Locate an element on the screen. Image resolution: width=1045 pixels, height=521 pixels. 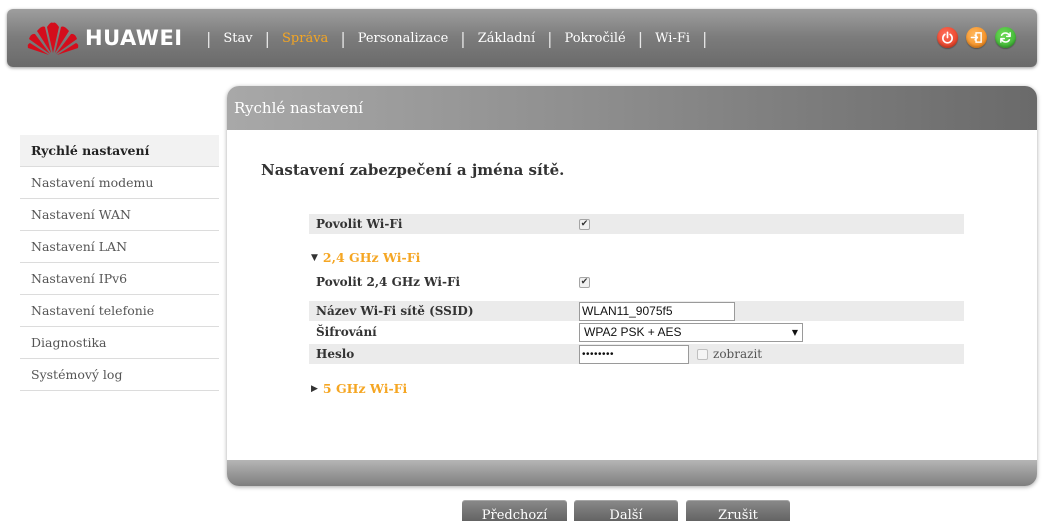
collapsed-triangle-icon: ▶ is located at coordinates (314, 388).